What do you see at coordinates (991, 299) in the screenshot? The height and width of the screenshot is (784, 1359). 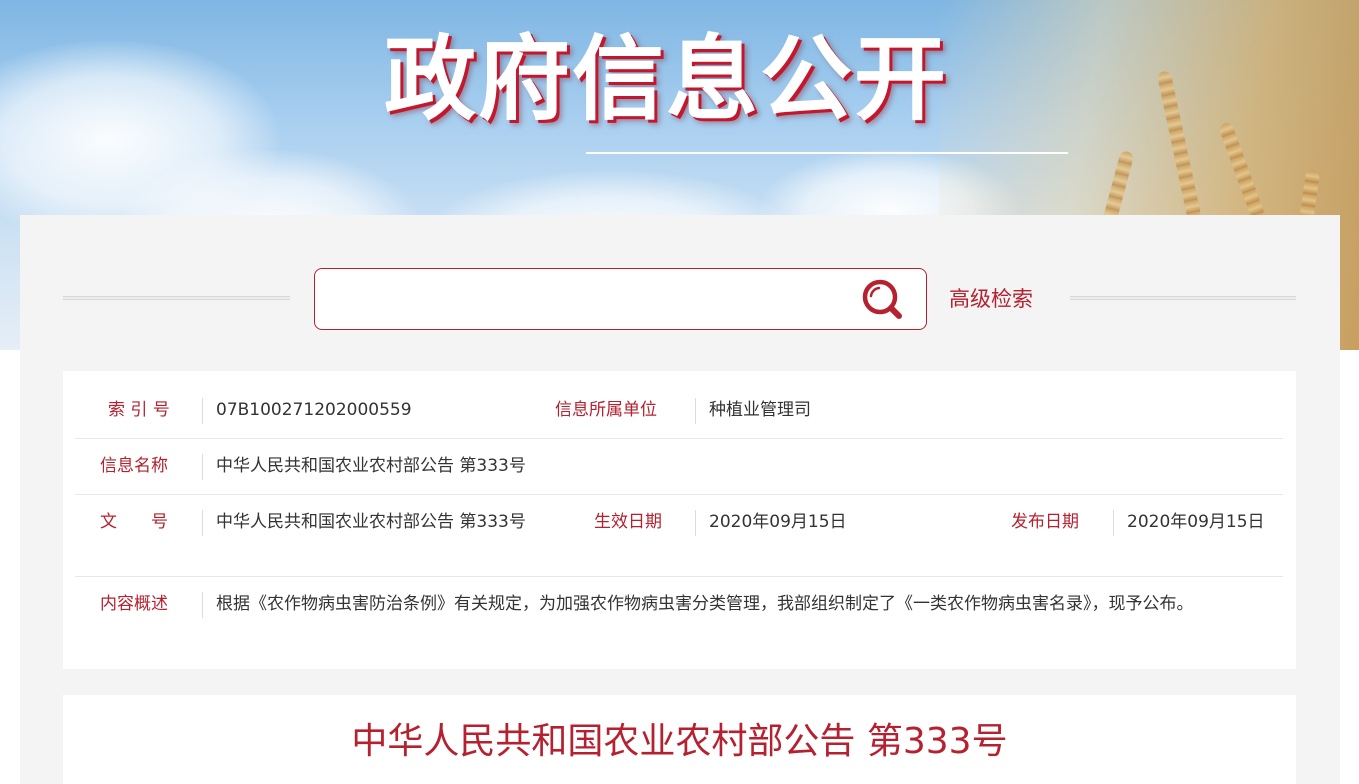 I see `advanced-search-link: 高级检索` at bounding box center [991, 299].